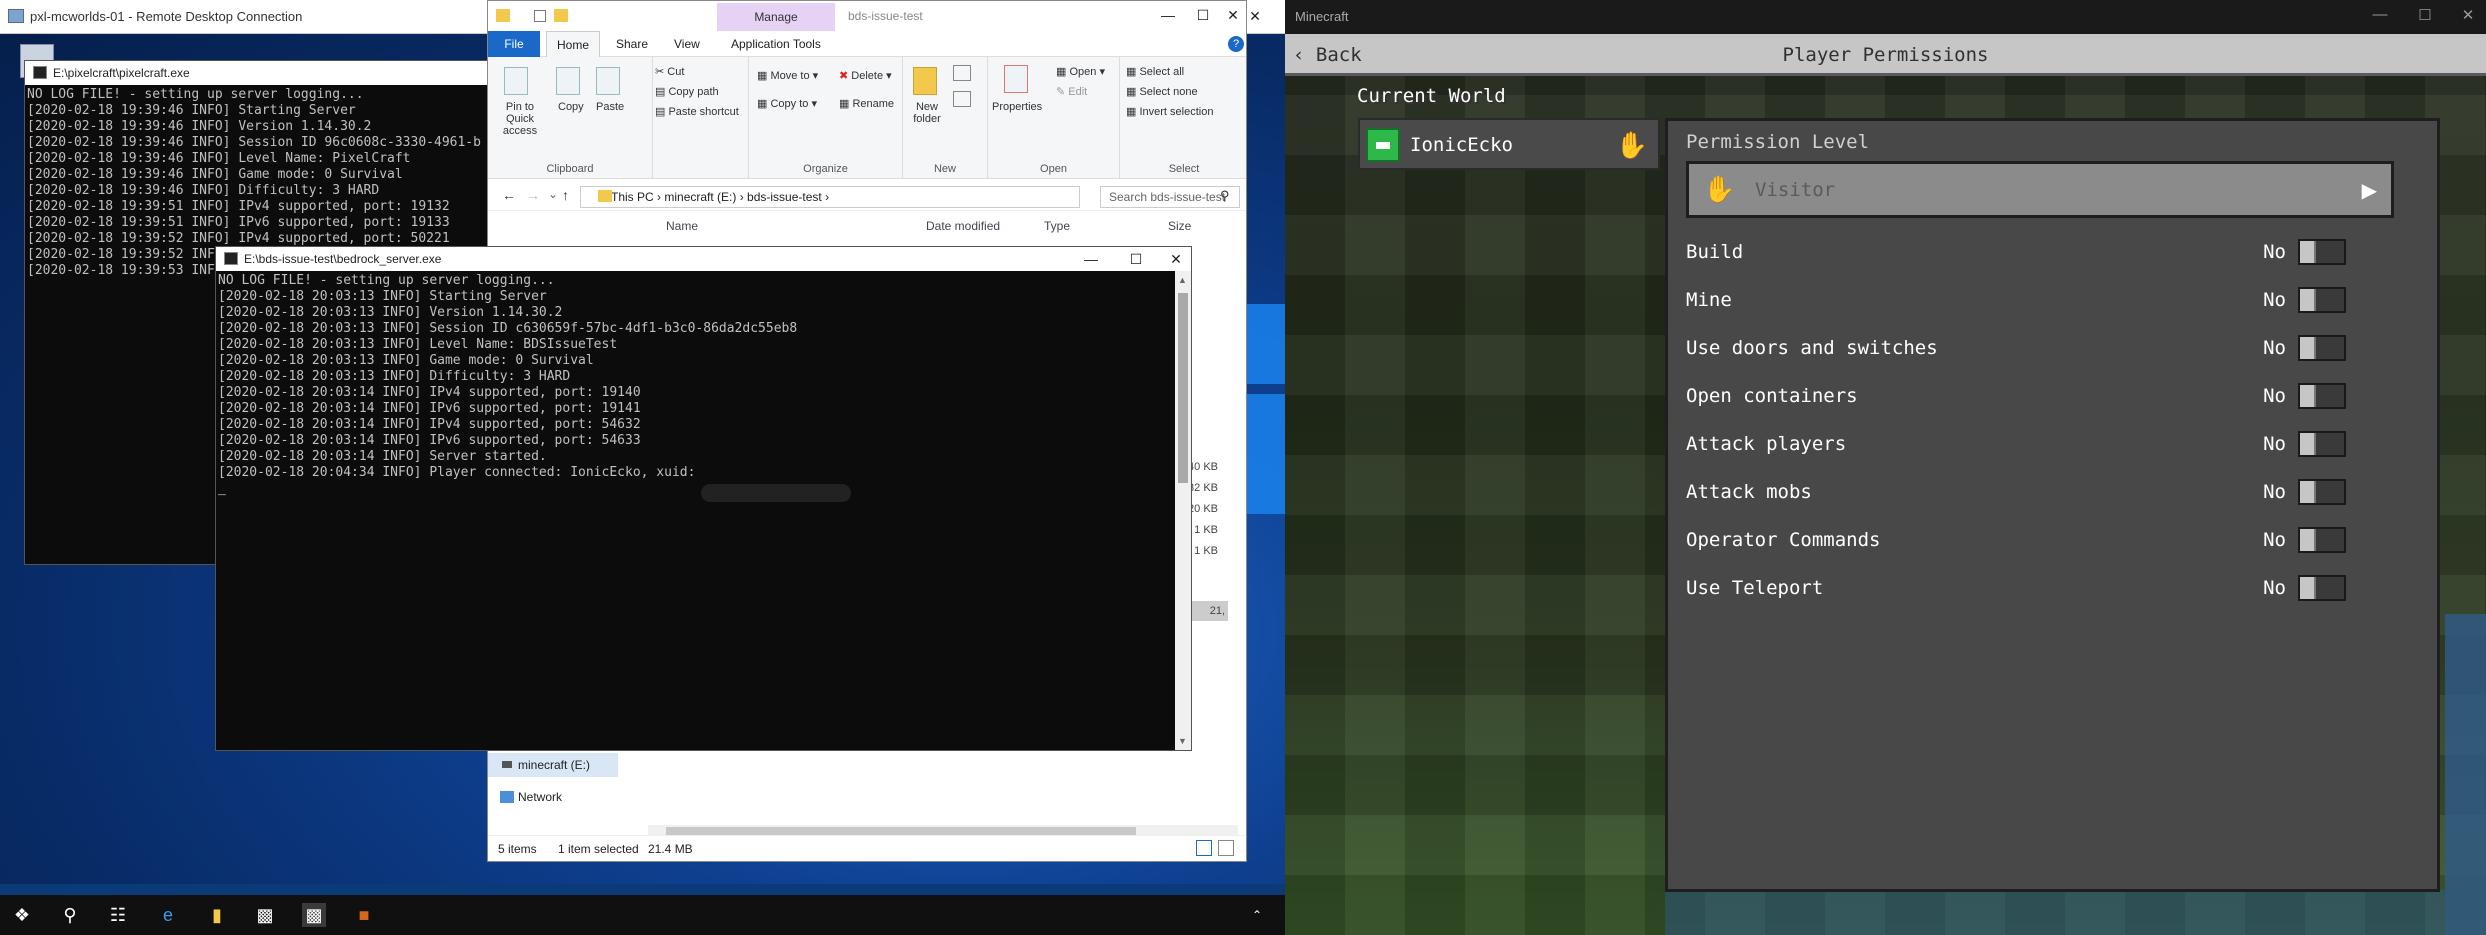 The height and width of the screenshot is (935, 2486). Describe the element at coordinates (963, 226) in the screenshot. I see `column-date-modified: Date modified` at that location.